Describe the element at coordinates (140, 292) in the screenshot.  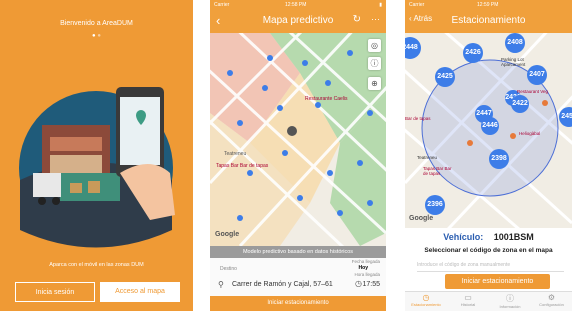
I see `map-access-button: Acceso al mapa` at that location.